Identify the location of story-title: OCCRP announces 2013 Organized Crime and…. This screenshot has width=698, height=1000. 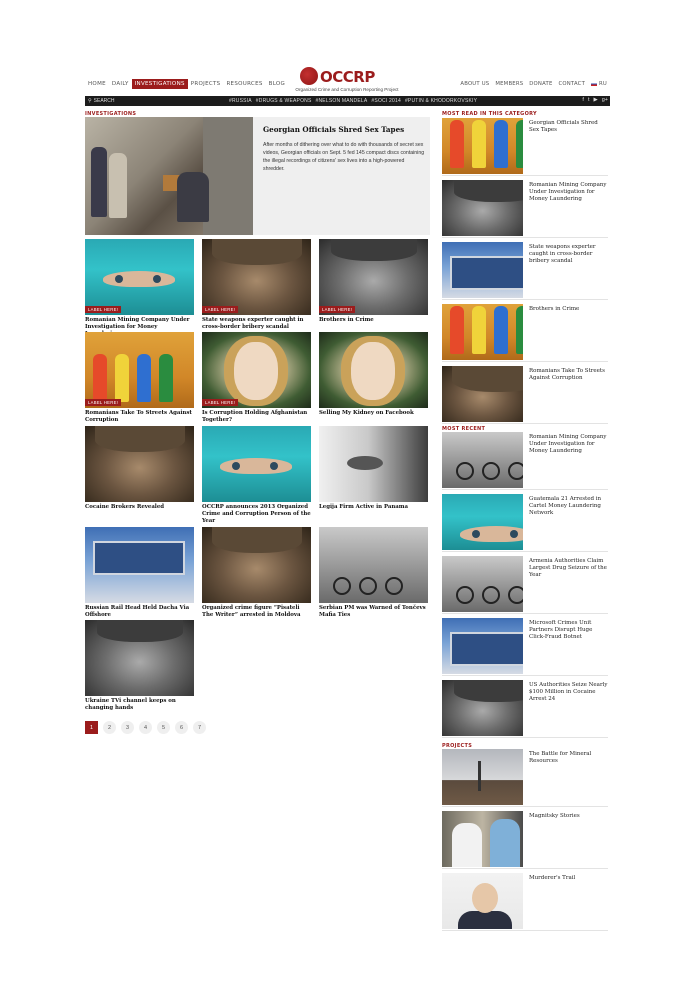
(256, 514).